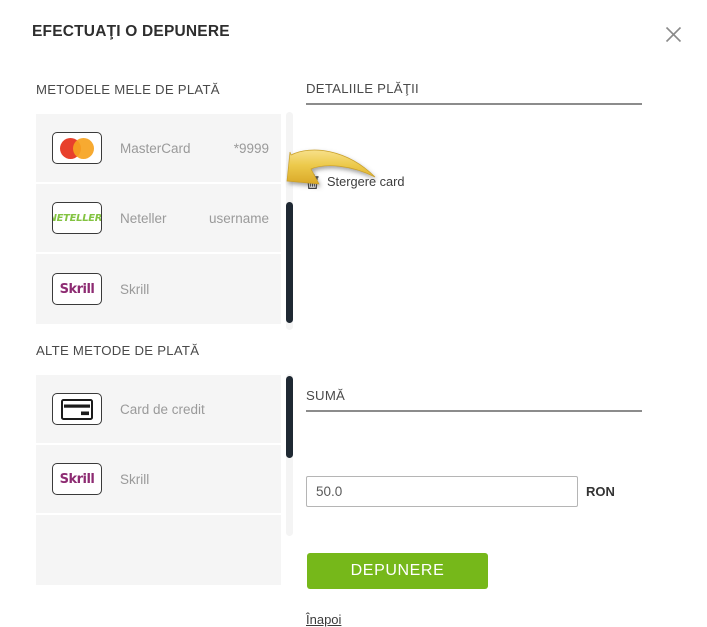 The width and height of the screenshot is (707, 627). What do you see at coordinates (397, 571) in the screenshot?
I see `deposit-button: DEPUNERE` at bounding box center [397, 571].